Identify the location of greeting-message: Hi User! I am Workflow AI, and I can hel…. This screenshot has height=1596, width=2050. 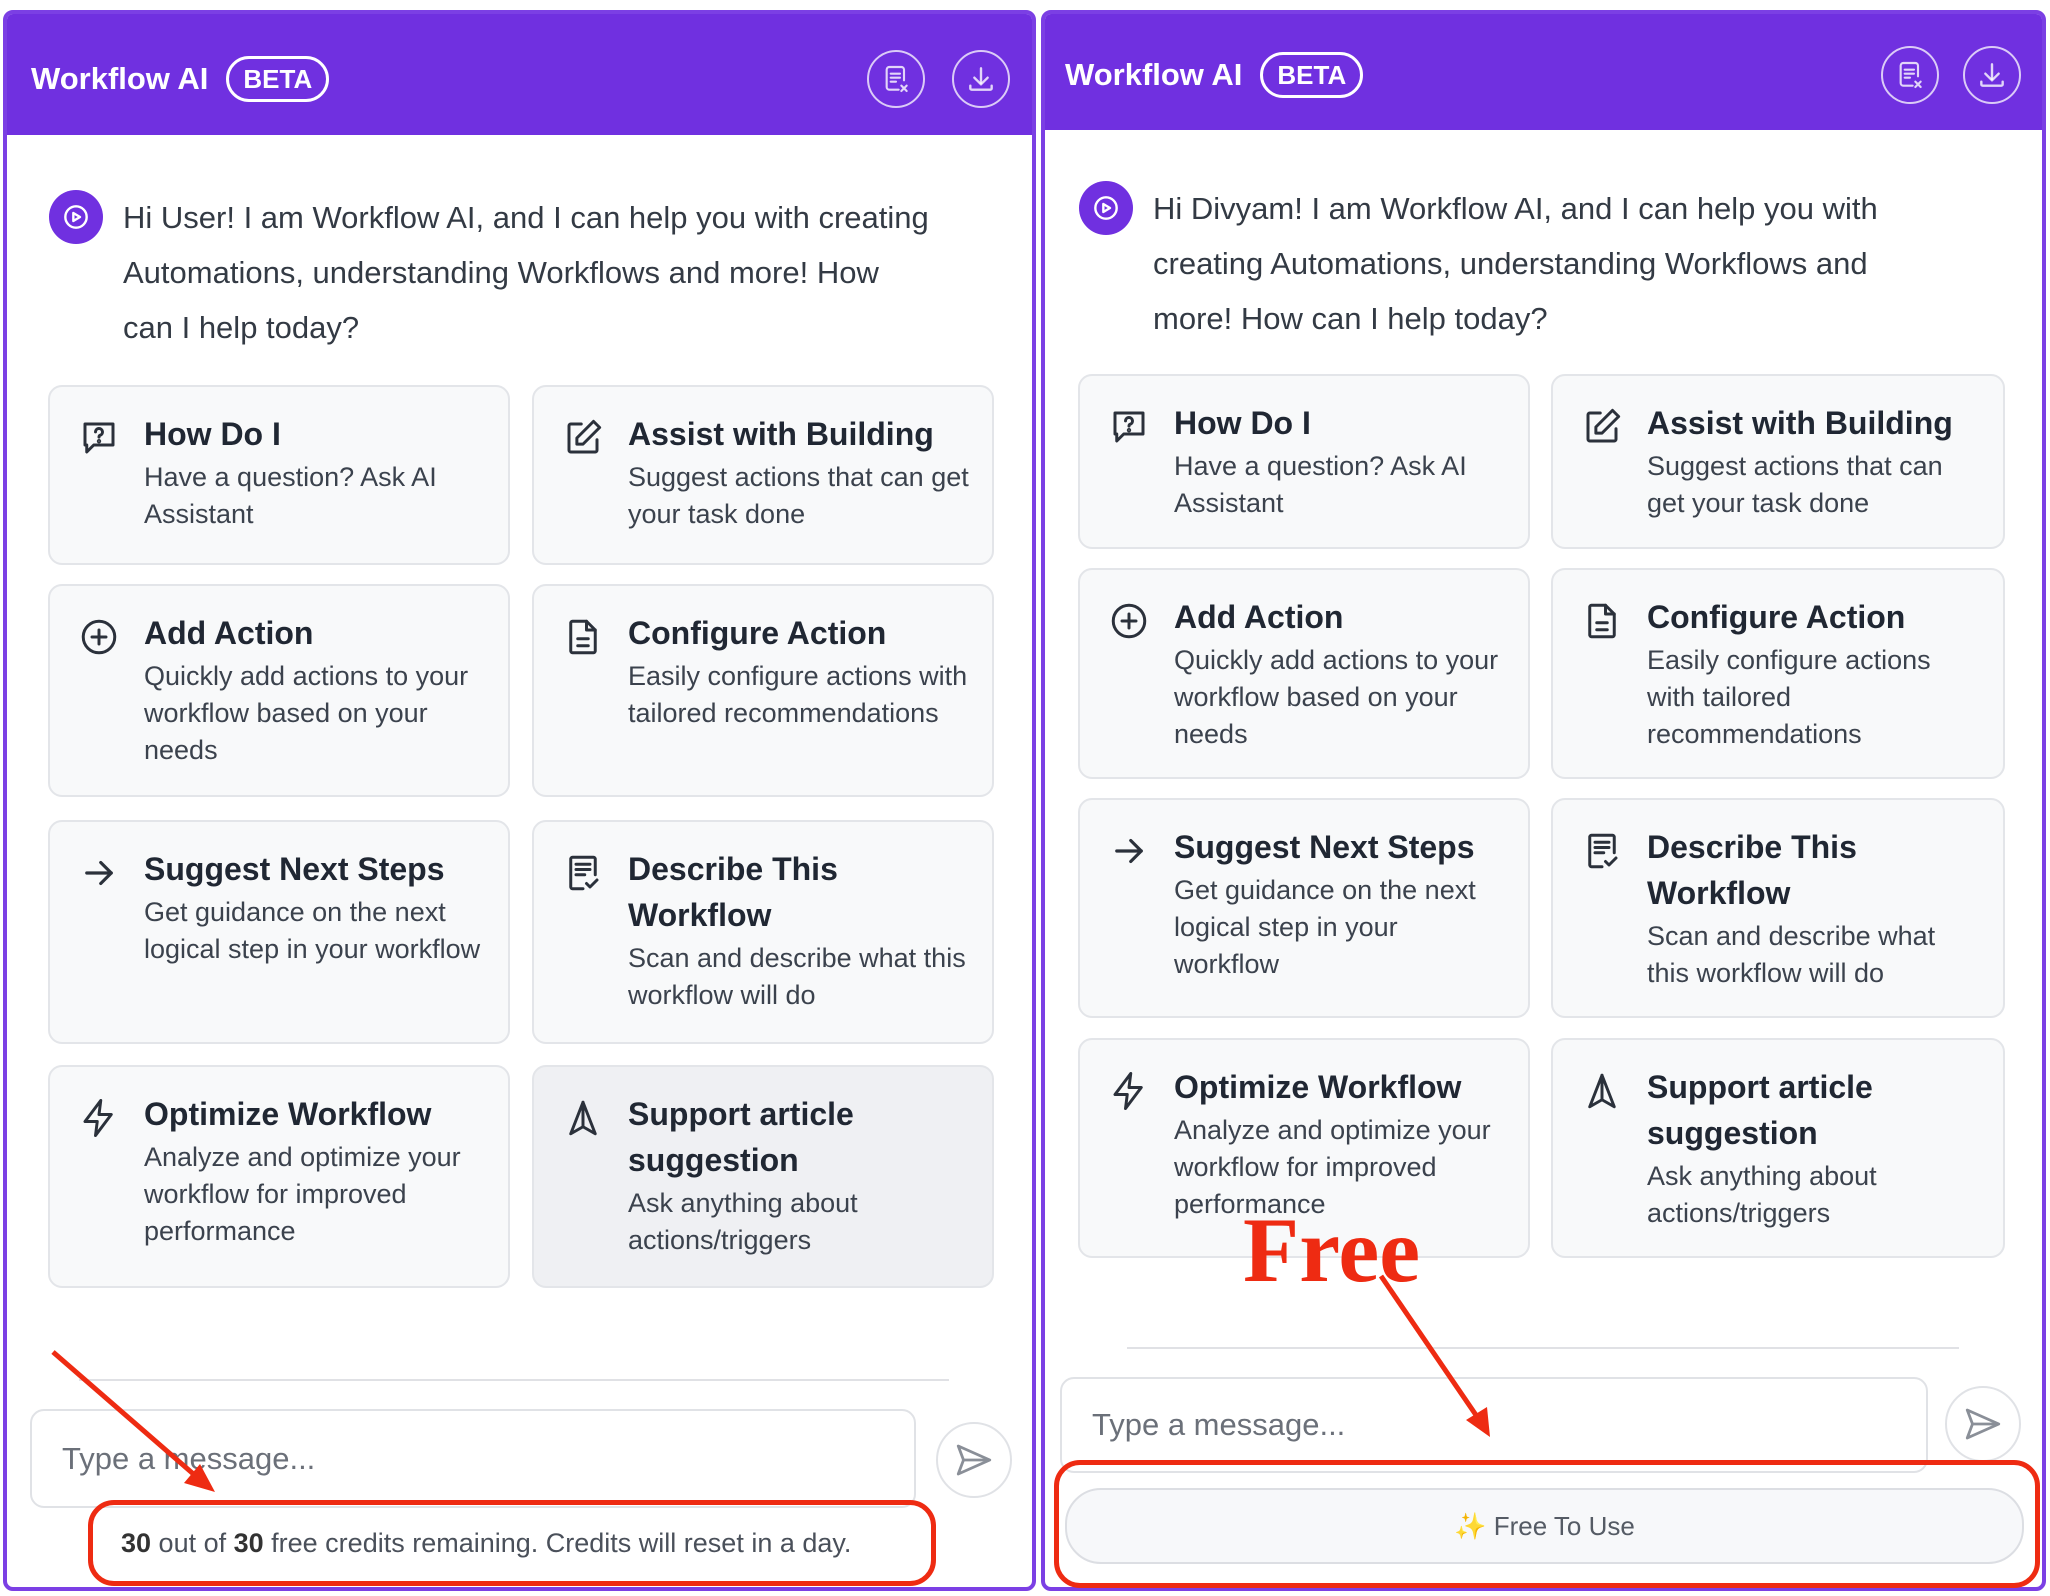
(489, 272).